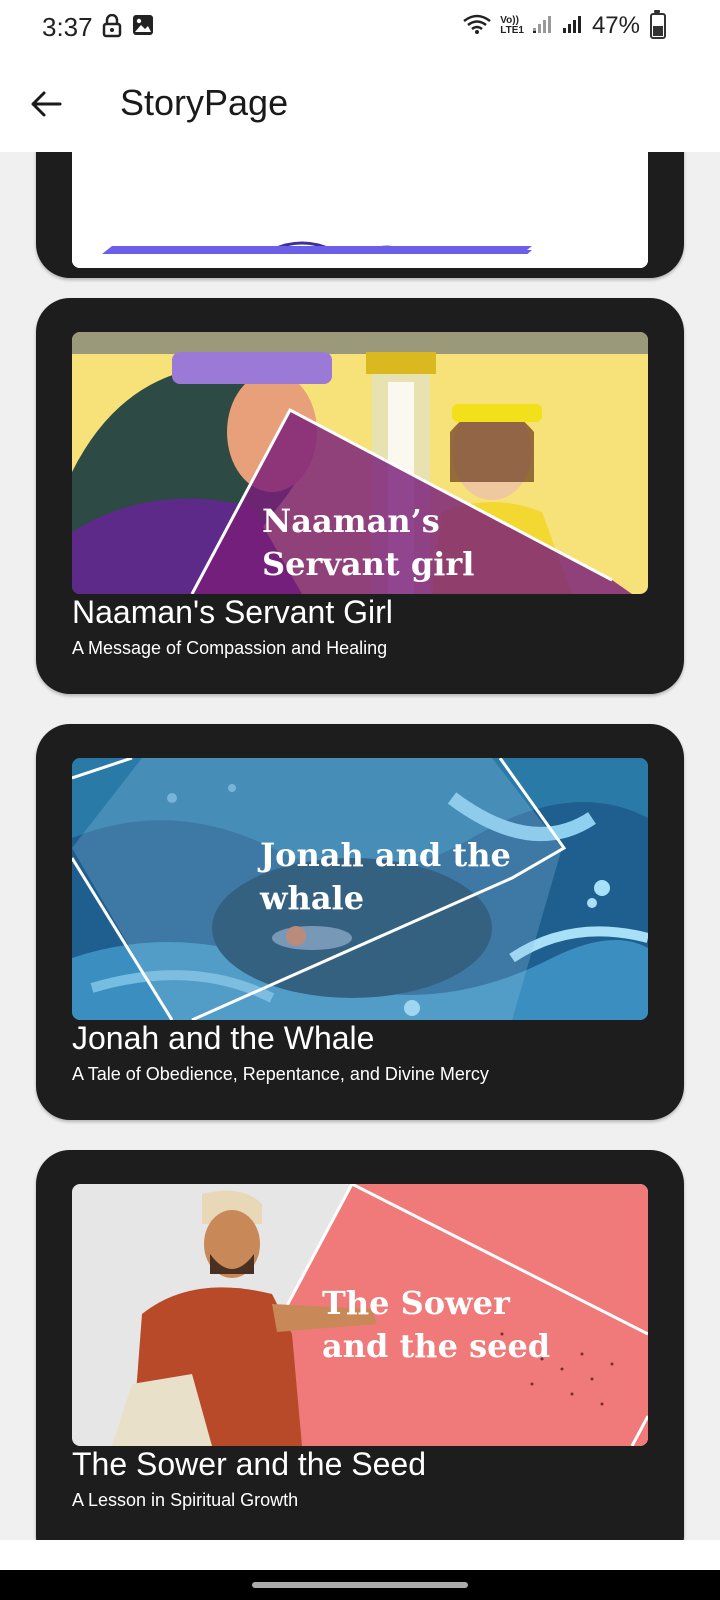 The image size is (720, 1600). Describe the element at coordinates (223, 1038) in the screenshot. I see `story-title: Jonah and the Whale` at that location.